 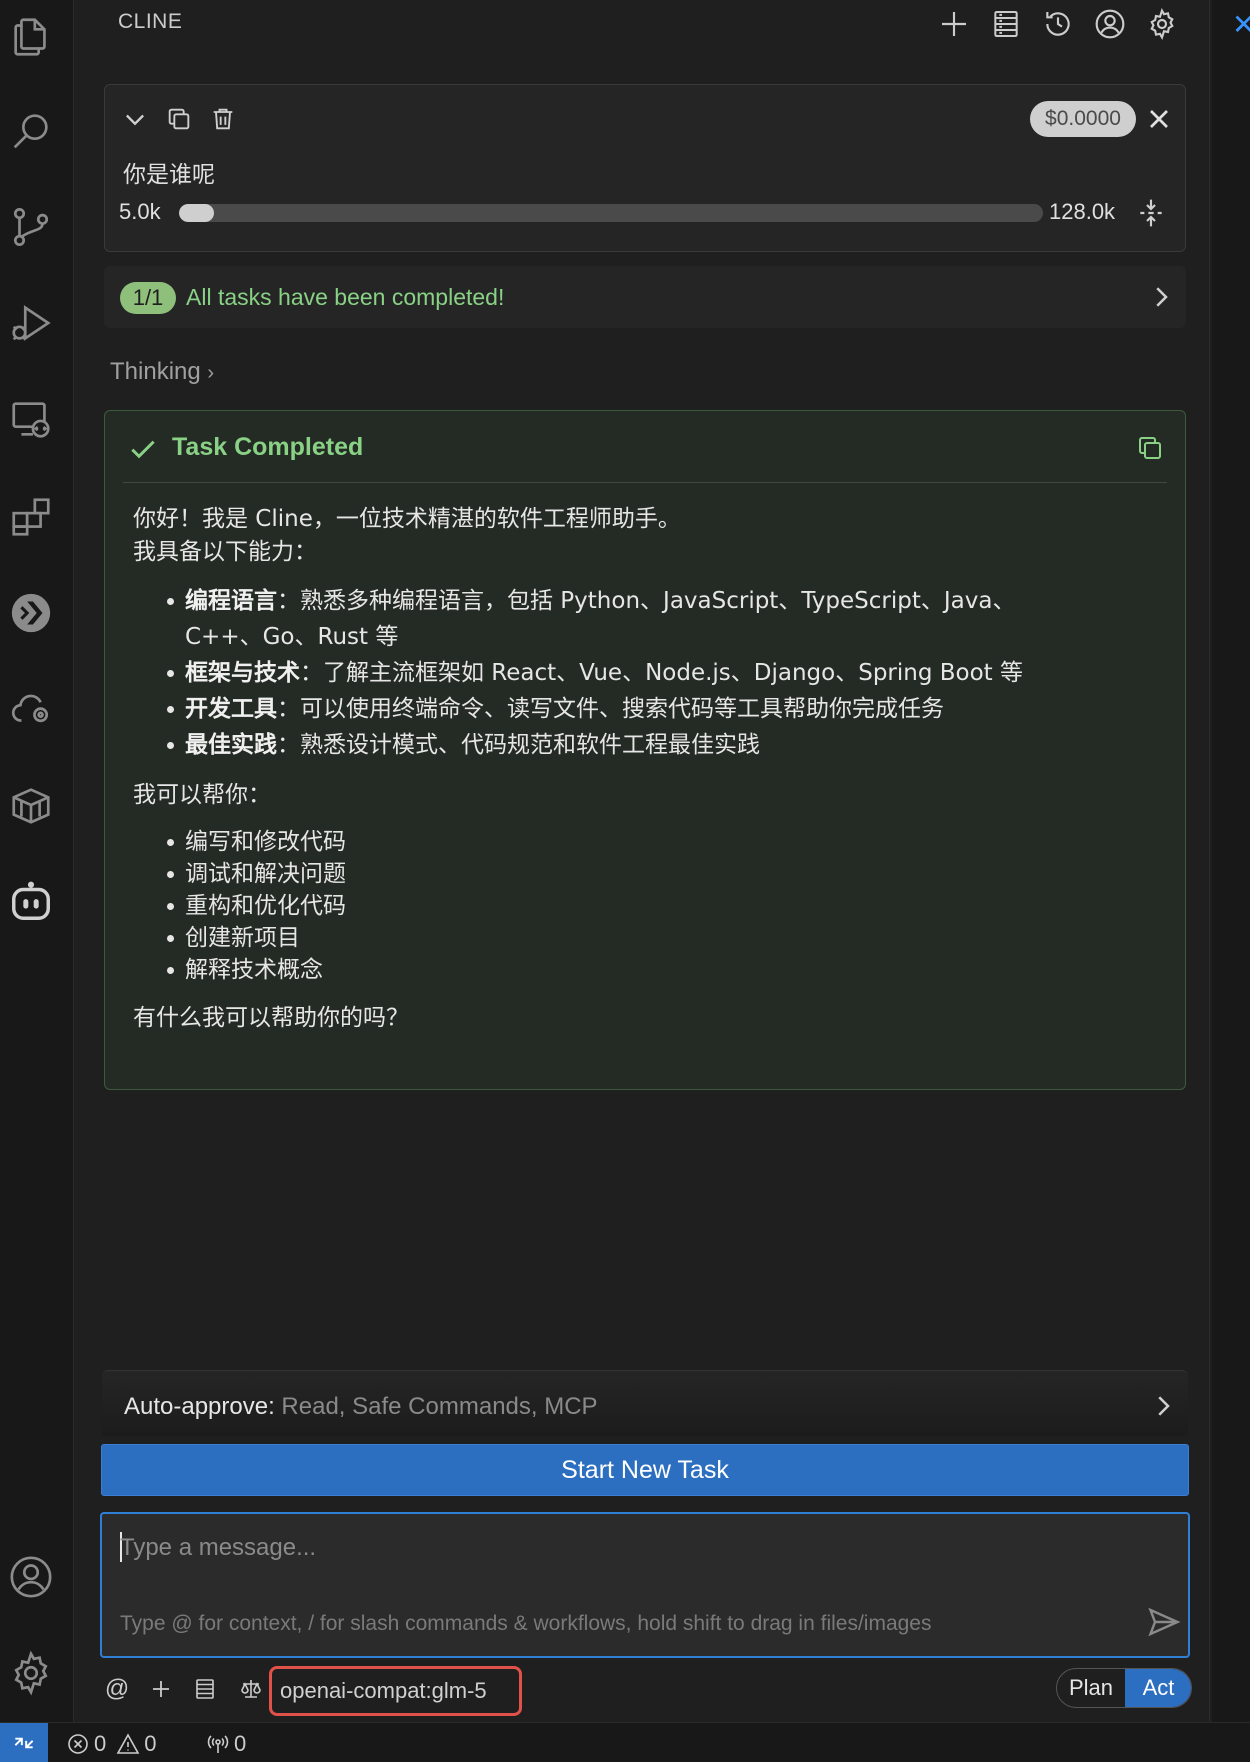 I want to click on list-item: 调试和解决问题, so click(x=670, y=874).